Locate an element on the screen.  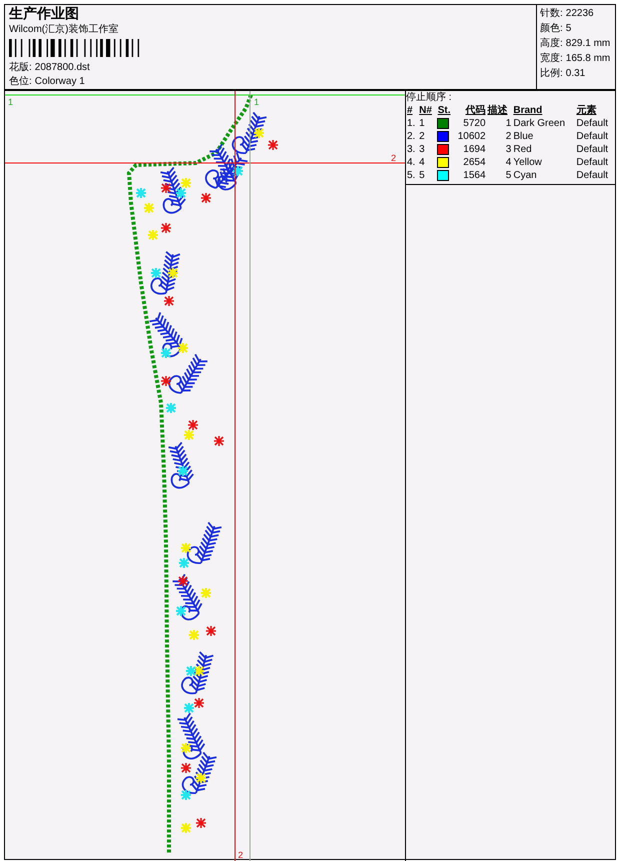
company-name: Wilcom(汇京)装饰工作室 is located at coordinates (64, 29).